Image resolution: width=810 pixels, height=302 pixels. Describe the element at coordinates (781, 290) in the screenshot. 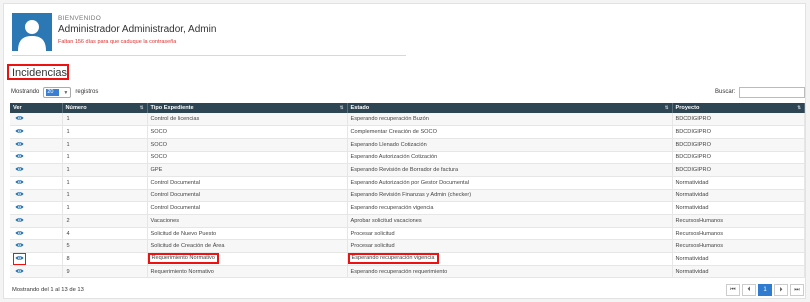

I see `next-page-button: ⏵` at that location.